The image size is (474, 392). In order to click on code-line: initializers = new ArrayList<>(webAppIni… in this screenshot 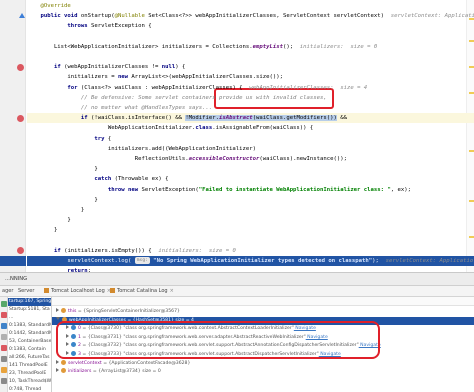, I will do `click(250, 77)`.